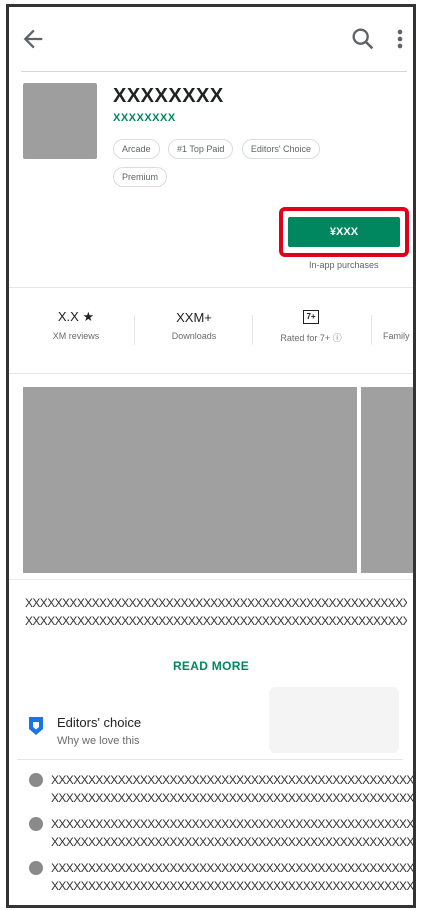 This screenshot has height=910, width=422. What do you see at coordinates (281, 149) in the screenshot?
I see `tag-chip: Editors' Choice` at bounding box center [281, 149].